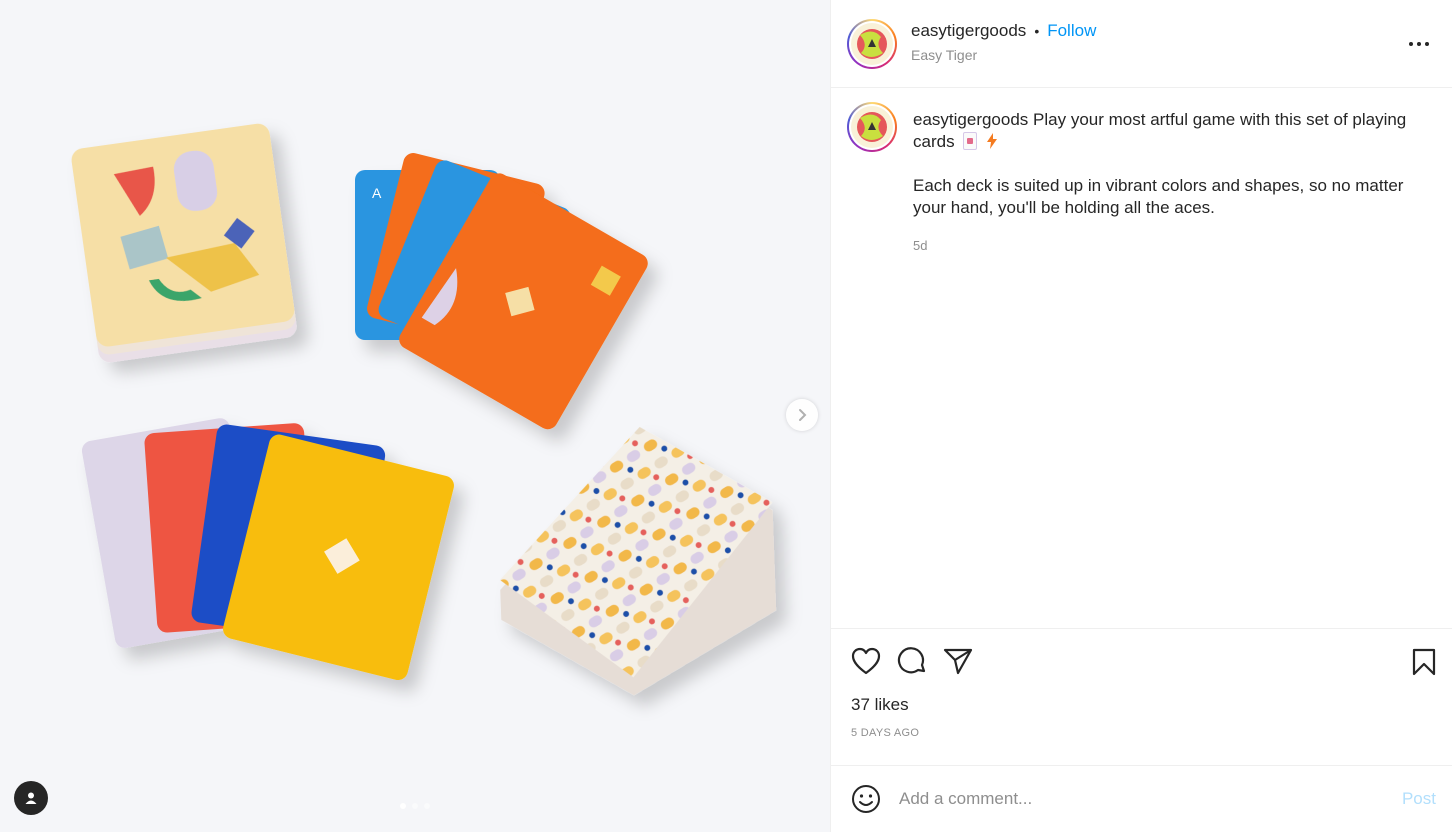  Describe the element at coordinates (1003, 55) in the screenshot. I see `account-subtitle: Easy Tiger` at that location.